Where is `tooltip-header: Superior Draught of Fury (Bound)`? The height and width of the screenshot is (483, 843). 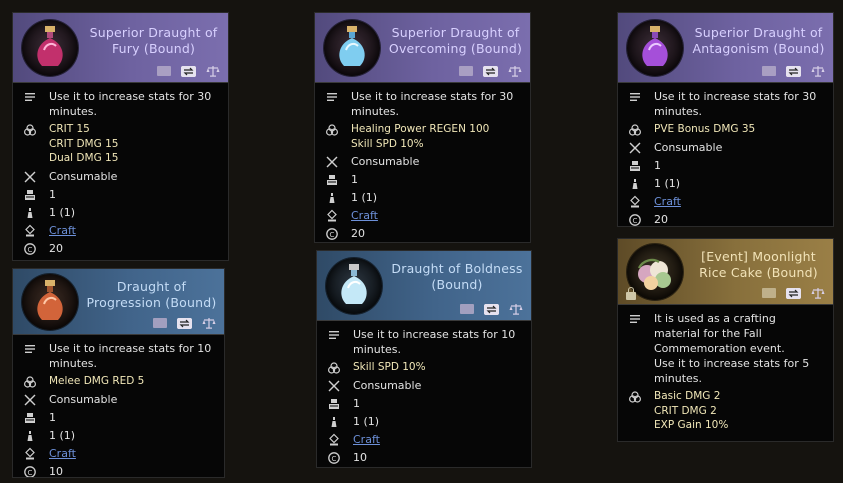
tooltip-header: Superior Draught of Fury (Bound) is located at coordinates (120, 48).